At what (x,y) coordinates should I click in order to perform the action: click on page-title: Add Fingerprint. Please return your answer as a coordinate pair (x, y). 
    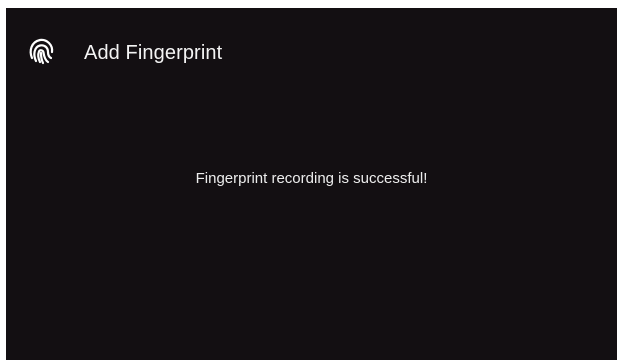
    Looking at the image, I should click on (153, 53).